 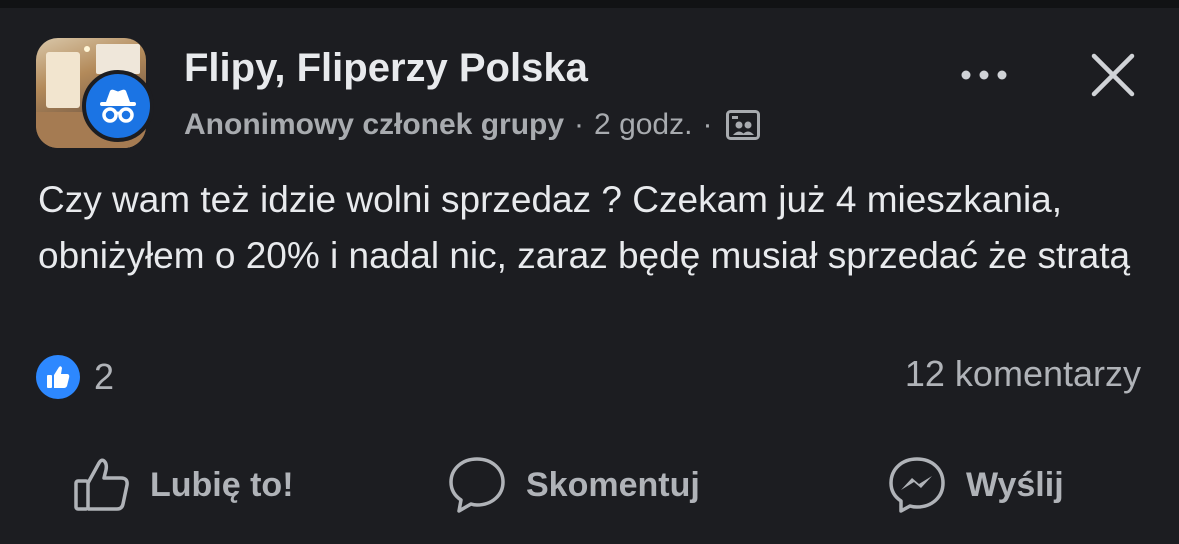 I want to click on comment-button-label: Skomentuj, so click(x=613, y=484).